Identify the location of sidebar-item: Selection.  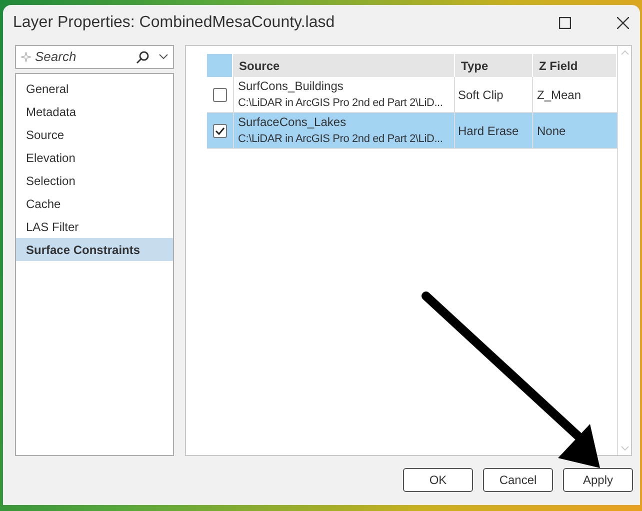
(94, 180).